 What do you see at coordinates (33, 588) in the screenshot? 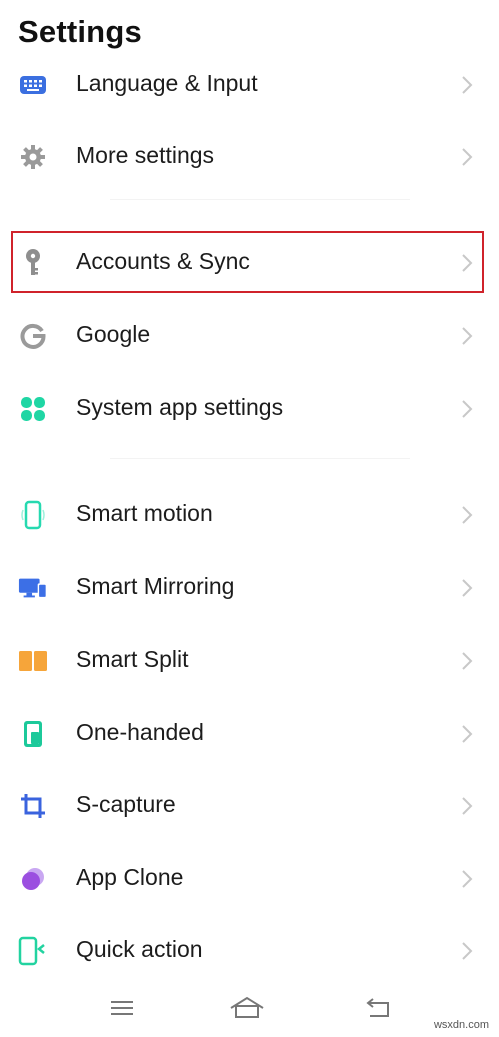
I see `monitor-phone-icon` at bounding box center [33, 588].